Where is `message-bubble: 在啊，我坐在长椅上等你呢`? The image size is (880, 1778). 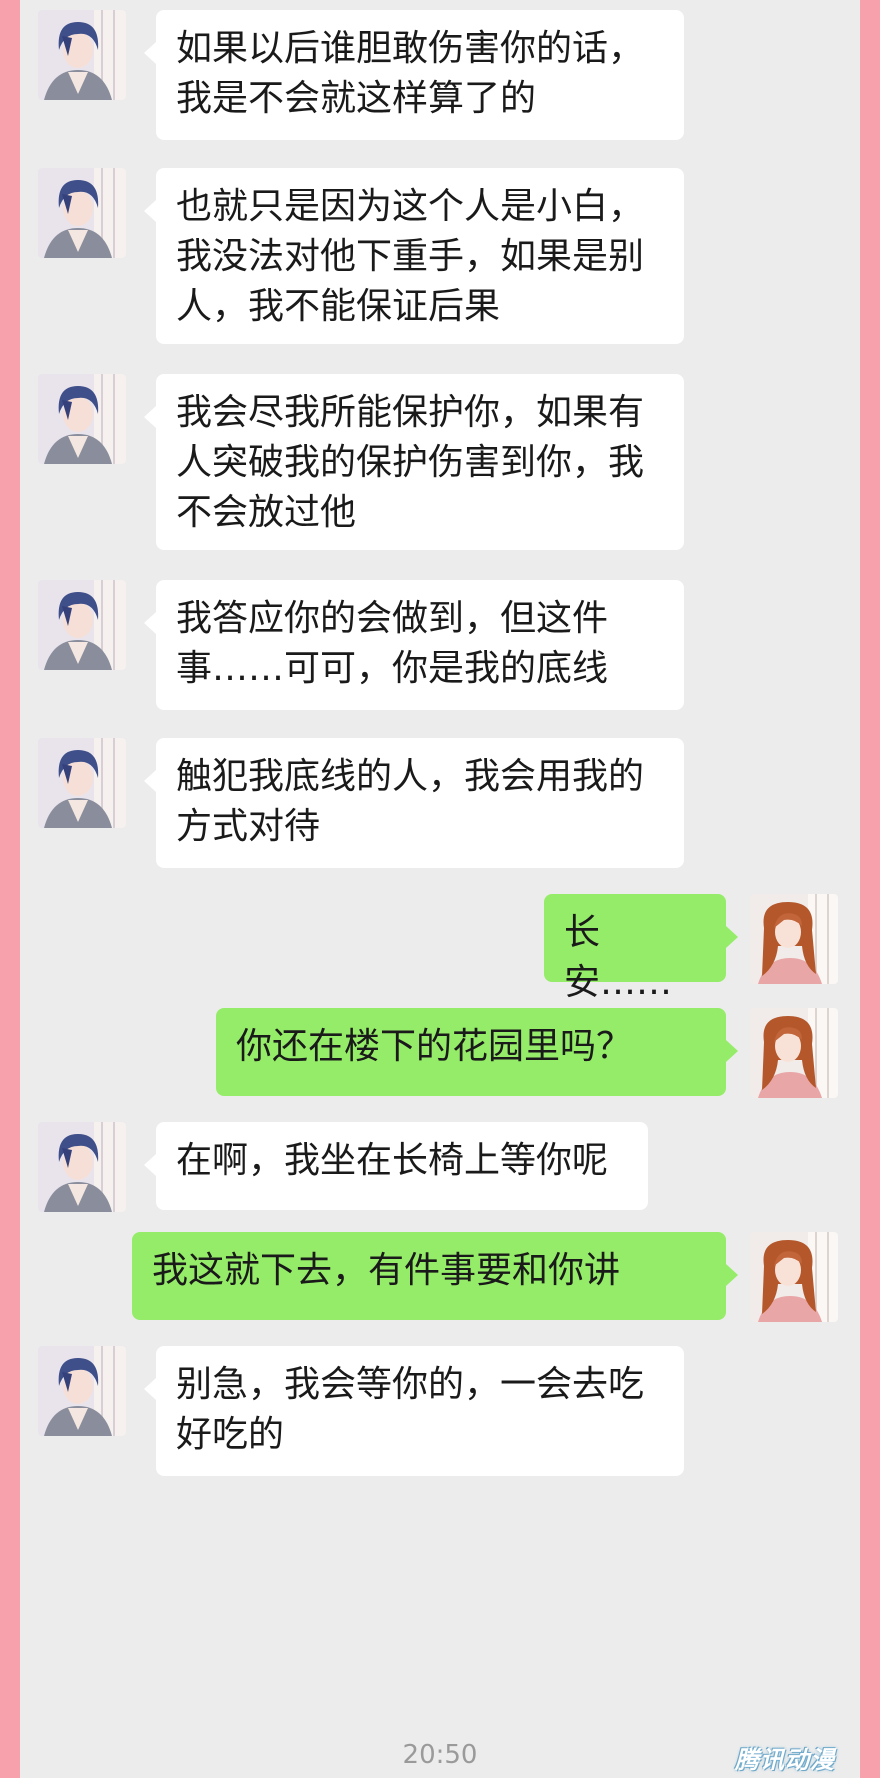
message-bubble: 在啊，我坐在长椅上等你呢 is located at coordinates (396, 1166).